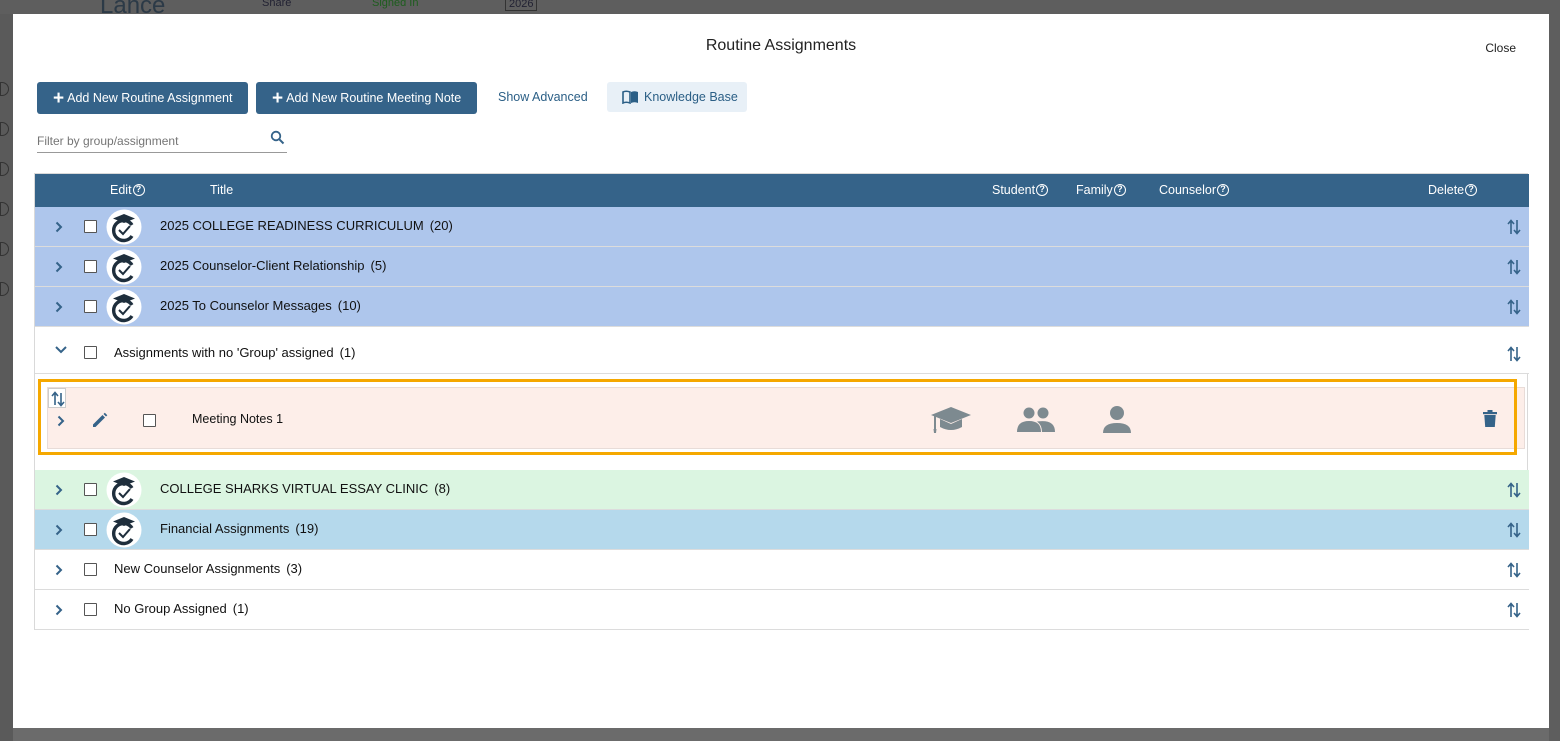  Describe the element at coordinates (292, 225) in the screenshot. I see `group-title-text: 2025 COLLEGE READINESS CURRICULUM` at that location.